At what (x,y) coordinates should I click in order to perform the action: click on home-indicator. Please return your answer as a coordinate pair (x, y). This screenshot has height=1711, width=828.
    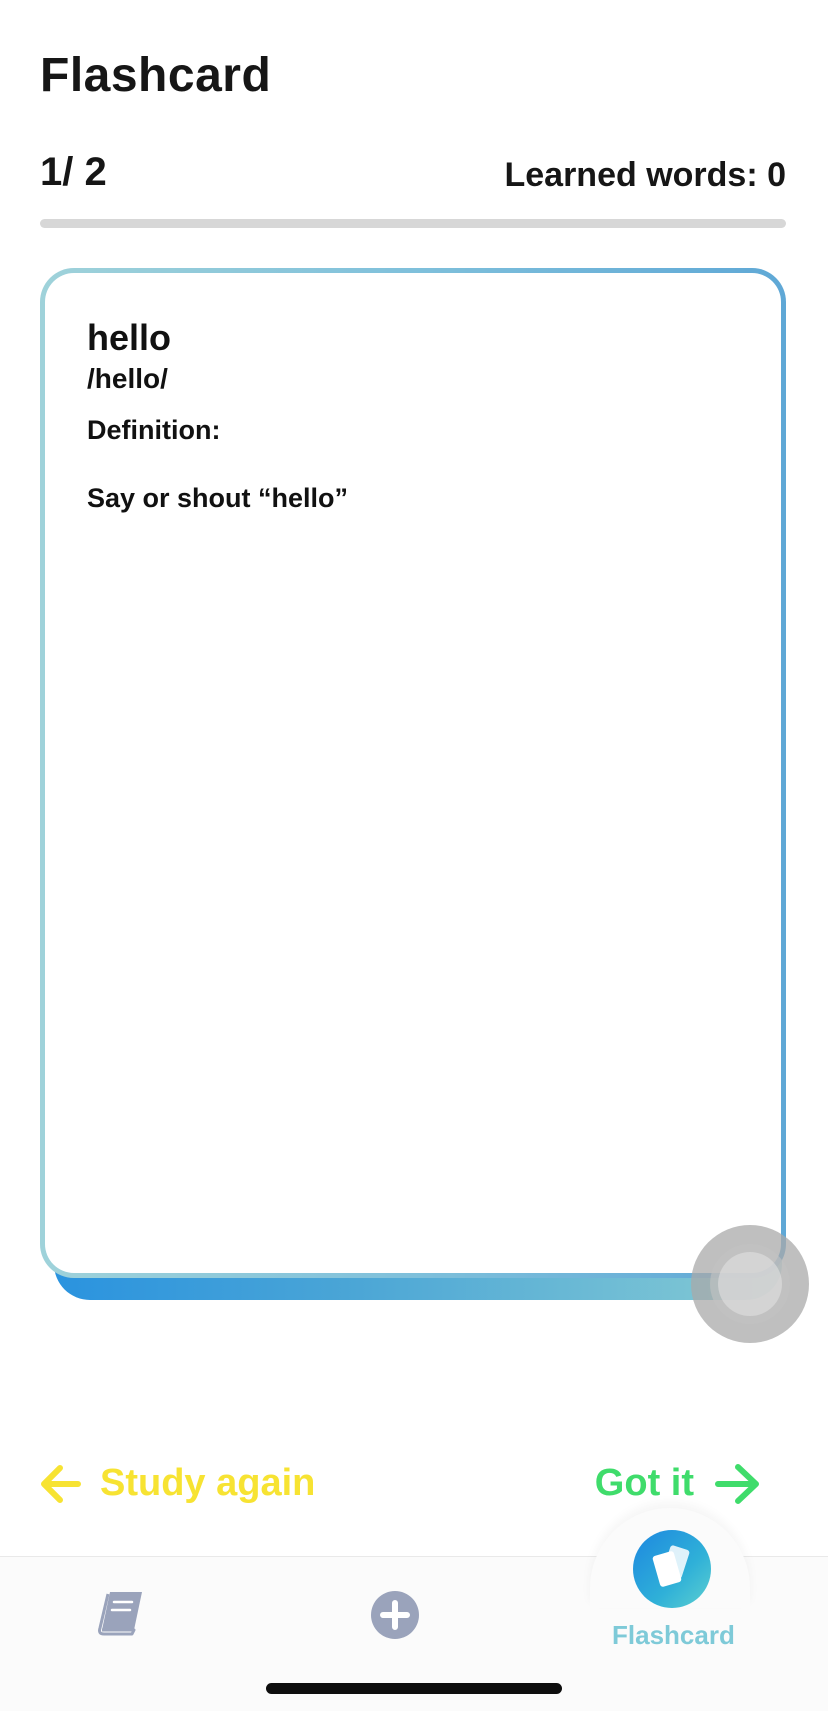
    Looking at the image, I should click on (414, 1688).